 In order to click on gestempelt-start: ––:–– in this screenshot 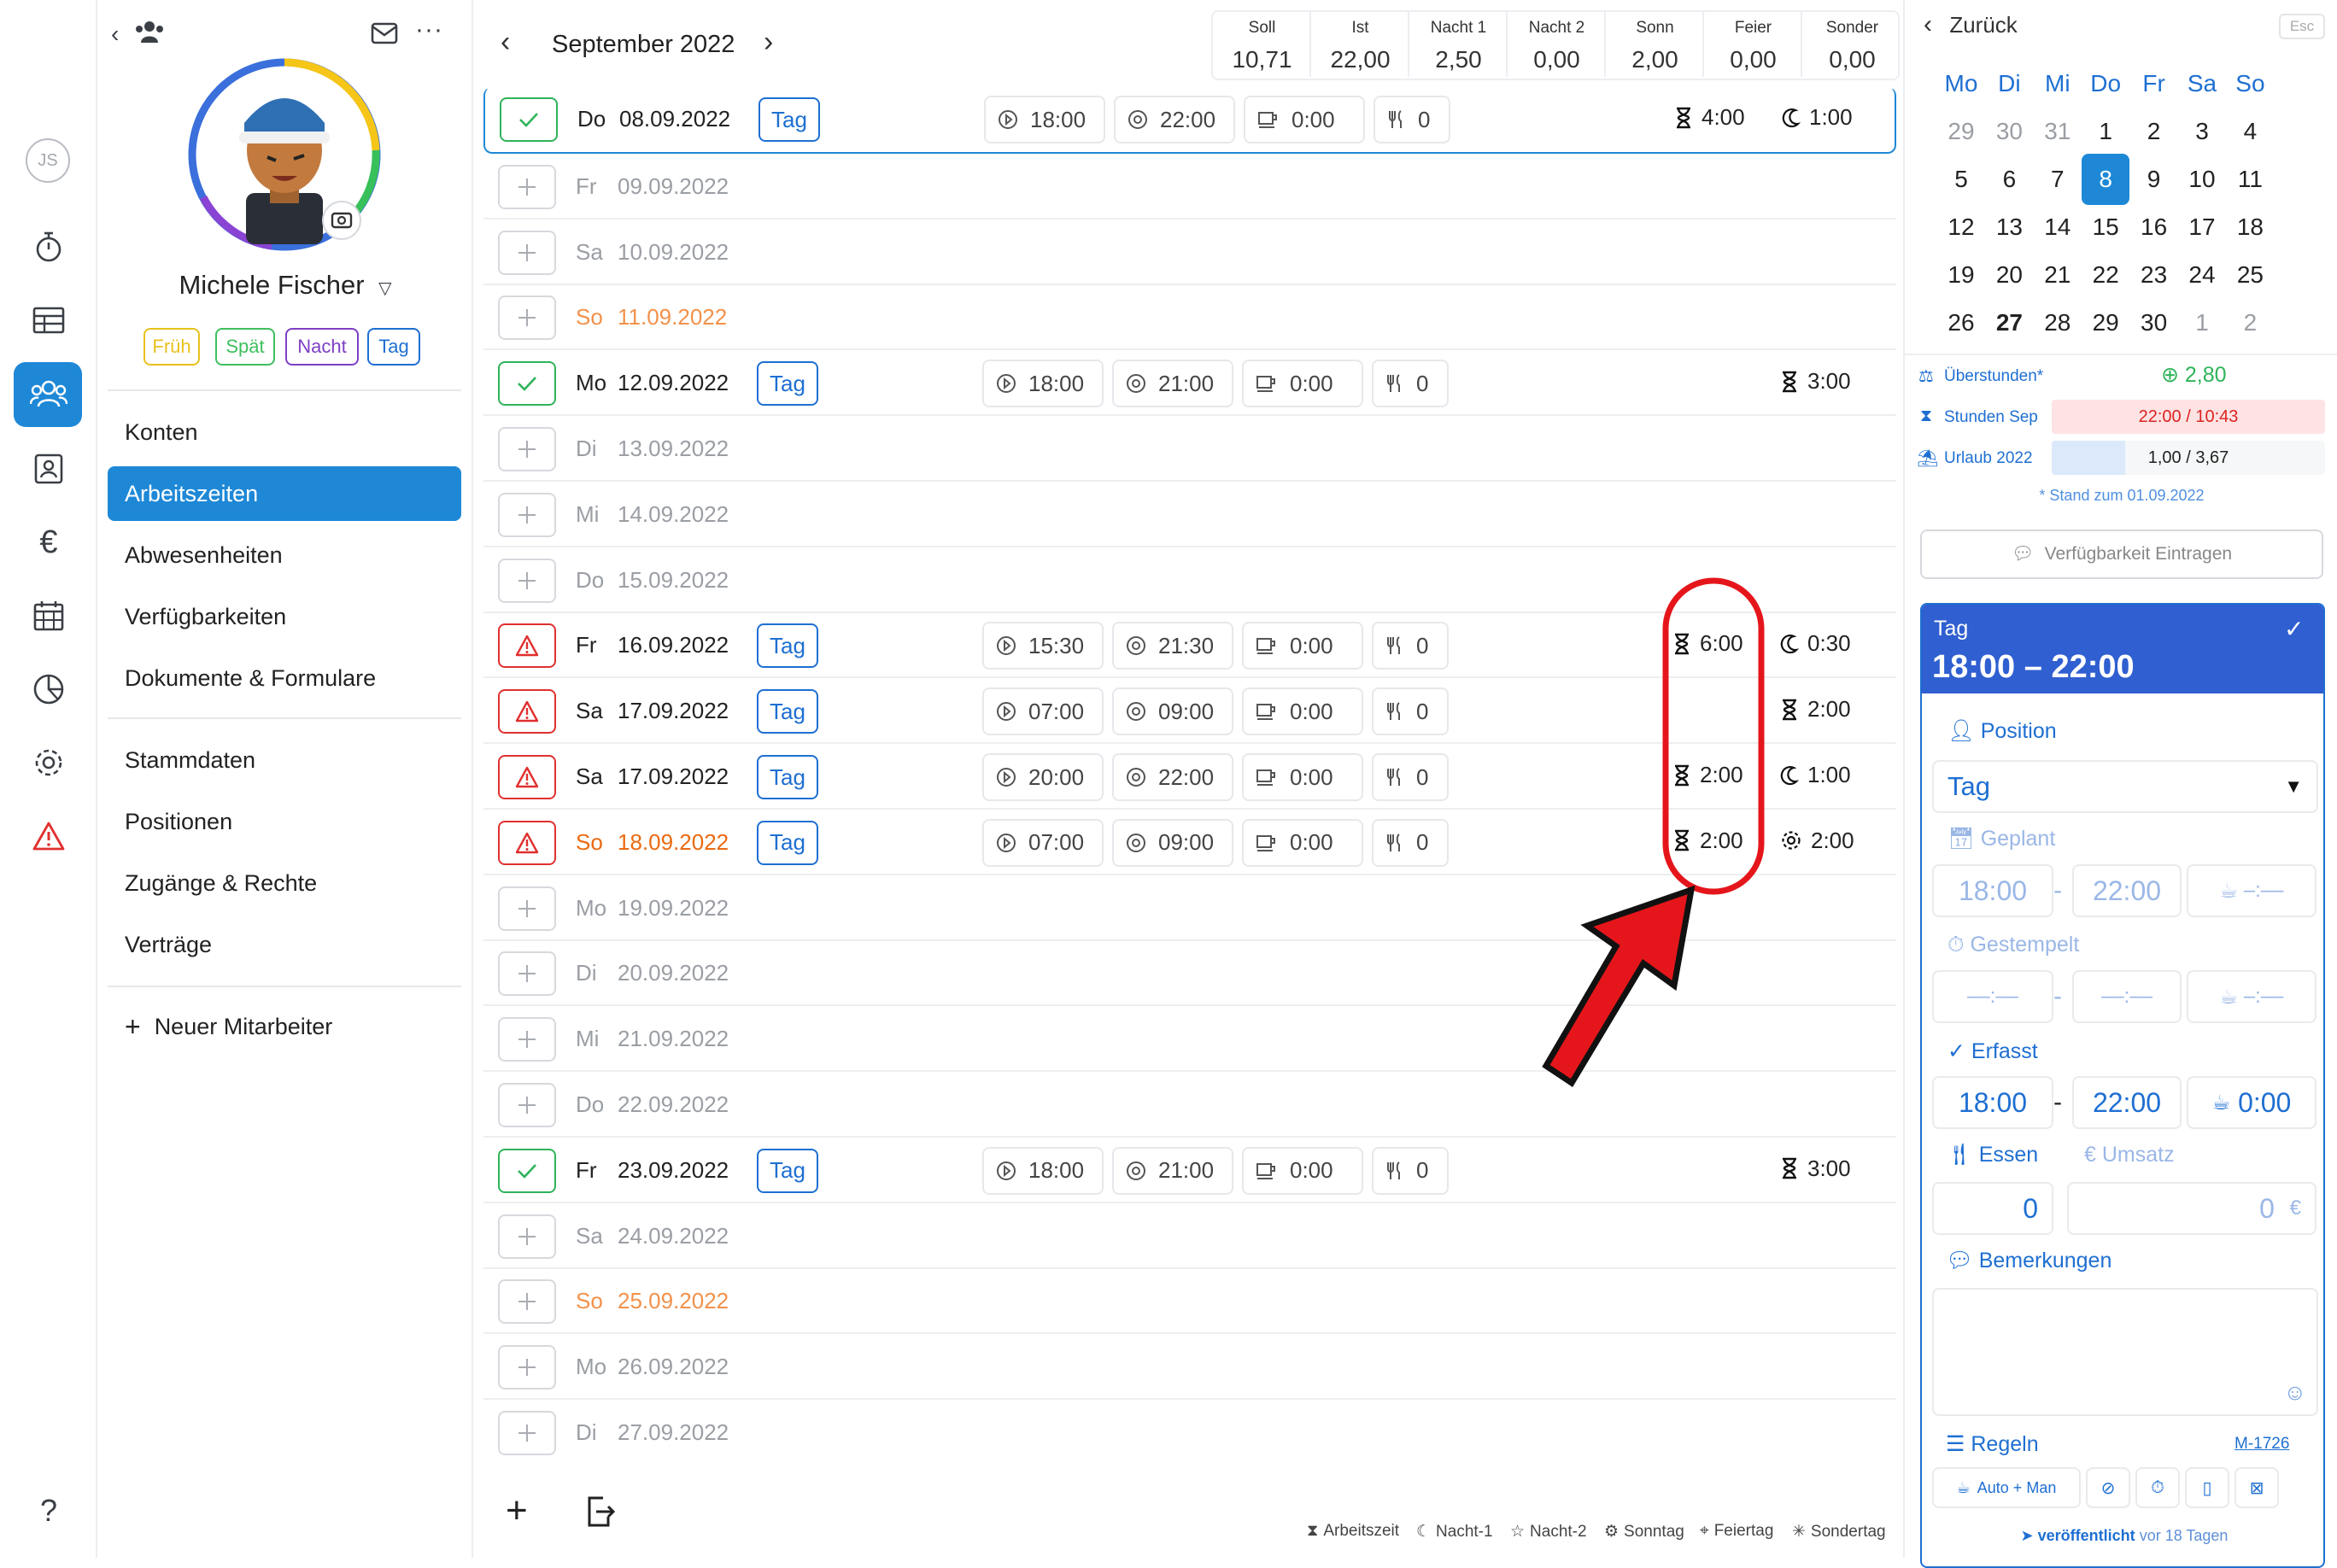, I will do `click(1992, 997)`.